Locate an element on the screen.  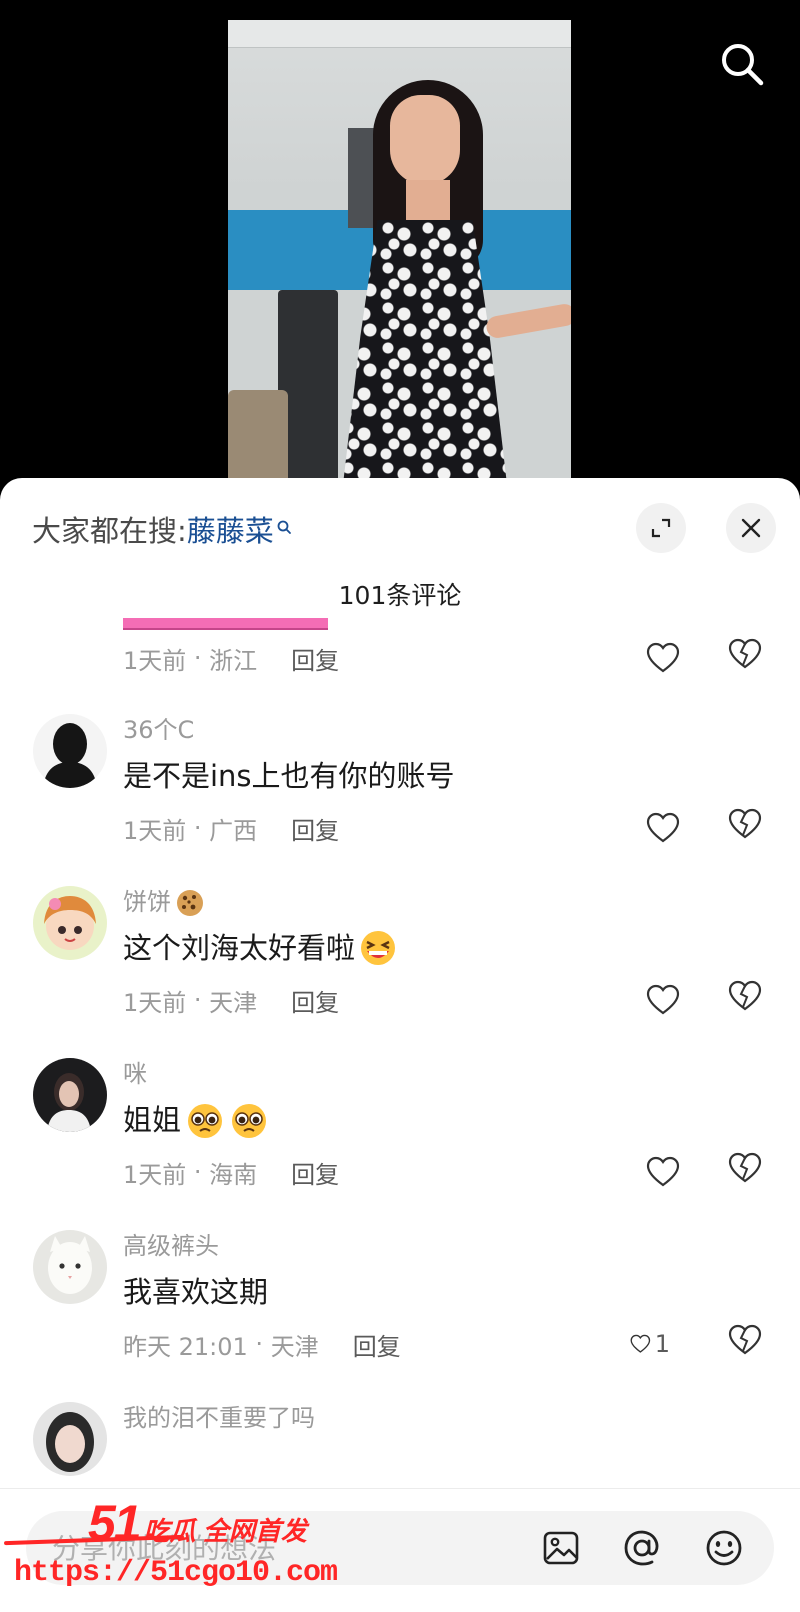
search-icon is located at coordinates (742, 64).